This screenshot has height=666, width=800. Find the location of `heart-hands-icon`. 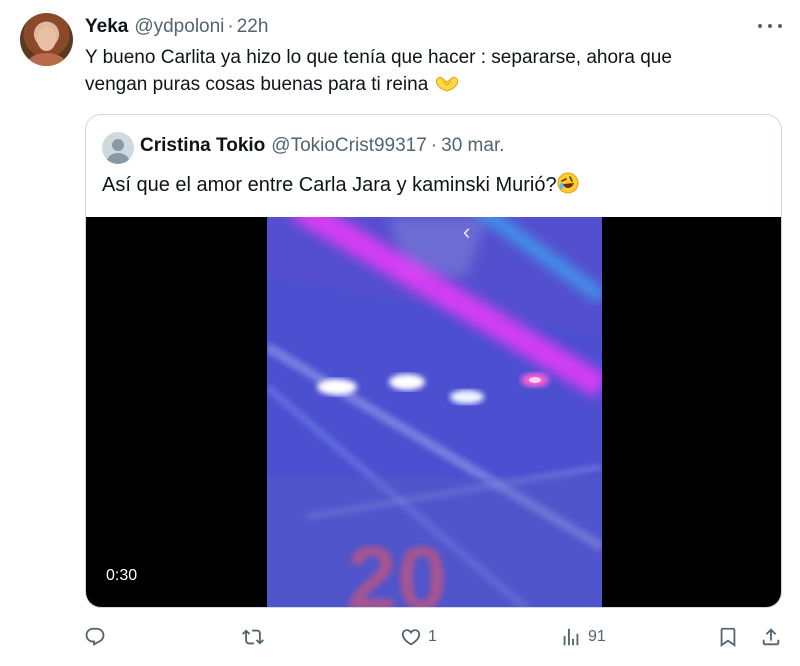

heart-hands-icon is located at coordinates (446, 84).